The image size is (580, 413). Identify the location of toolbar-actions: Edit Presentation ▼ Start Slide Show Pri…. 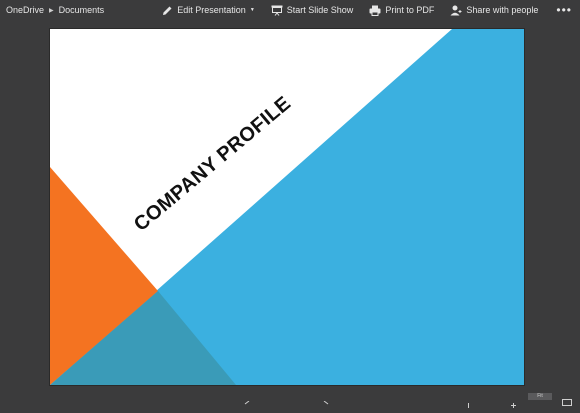
(367, 10).